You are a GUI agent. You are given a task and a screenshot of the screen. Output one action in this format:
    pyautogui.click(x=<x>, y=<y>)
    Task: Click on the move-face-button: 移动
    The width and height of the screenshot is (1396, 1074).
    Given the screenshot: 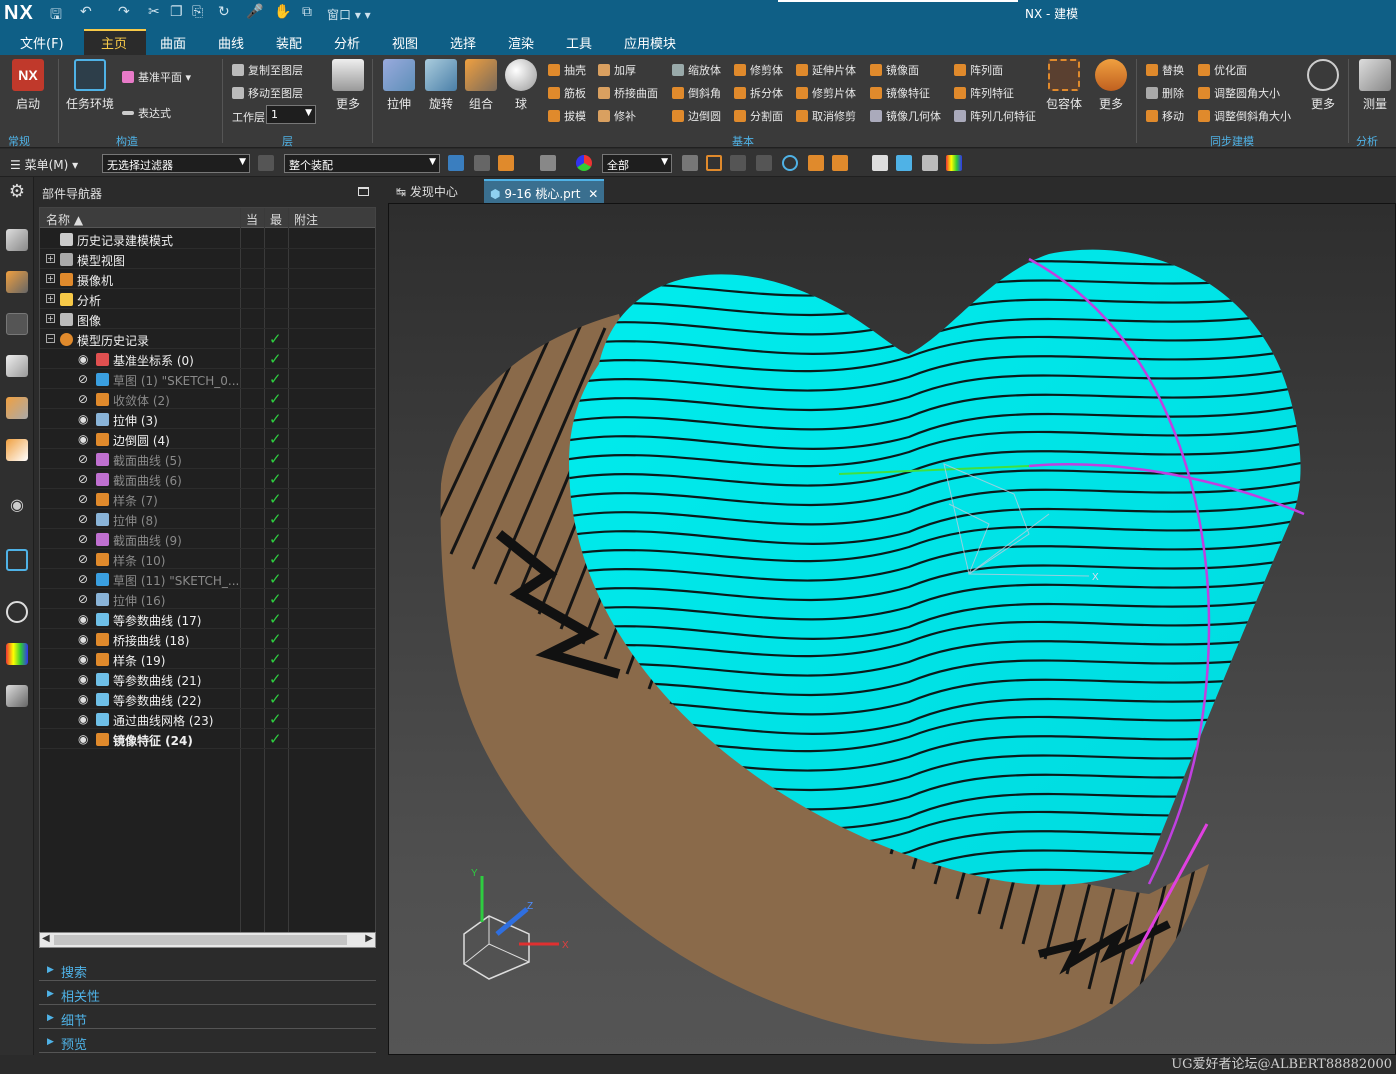 What is the action you would take?
    pyautogui.click(x=1165, y=116)
    